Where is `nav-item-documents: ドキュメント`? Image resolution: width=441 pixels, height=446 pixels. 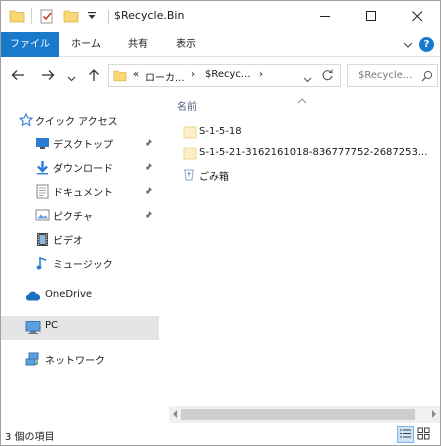
nav-item-documents: ドキュメント is located at coordinates (80, 192).